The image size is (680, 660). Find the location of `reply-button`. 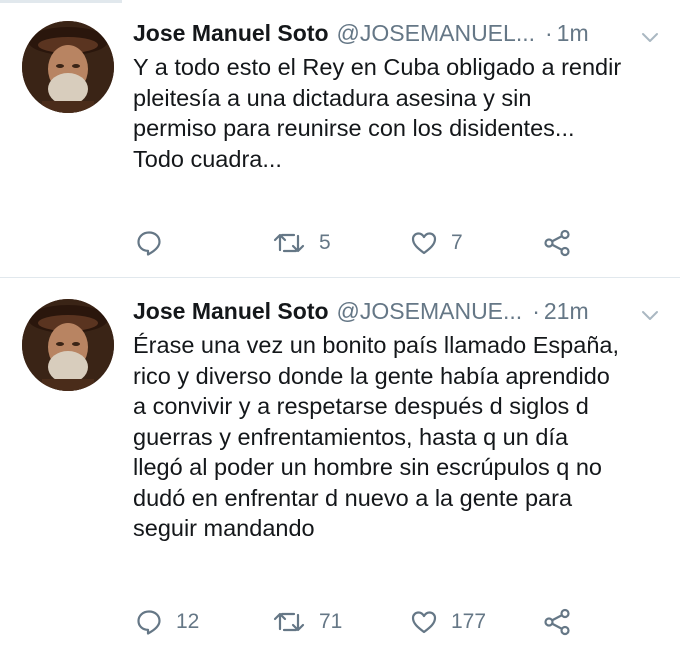

reply-button is located at coordinates (155, 243).